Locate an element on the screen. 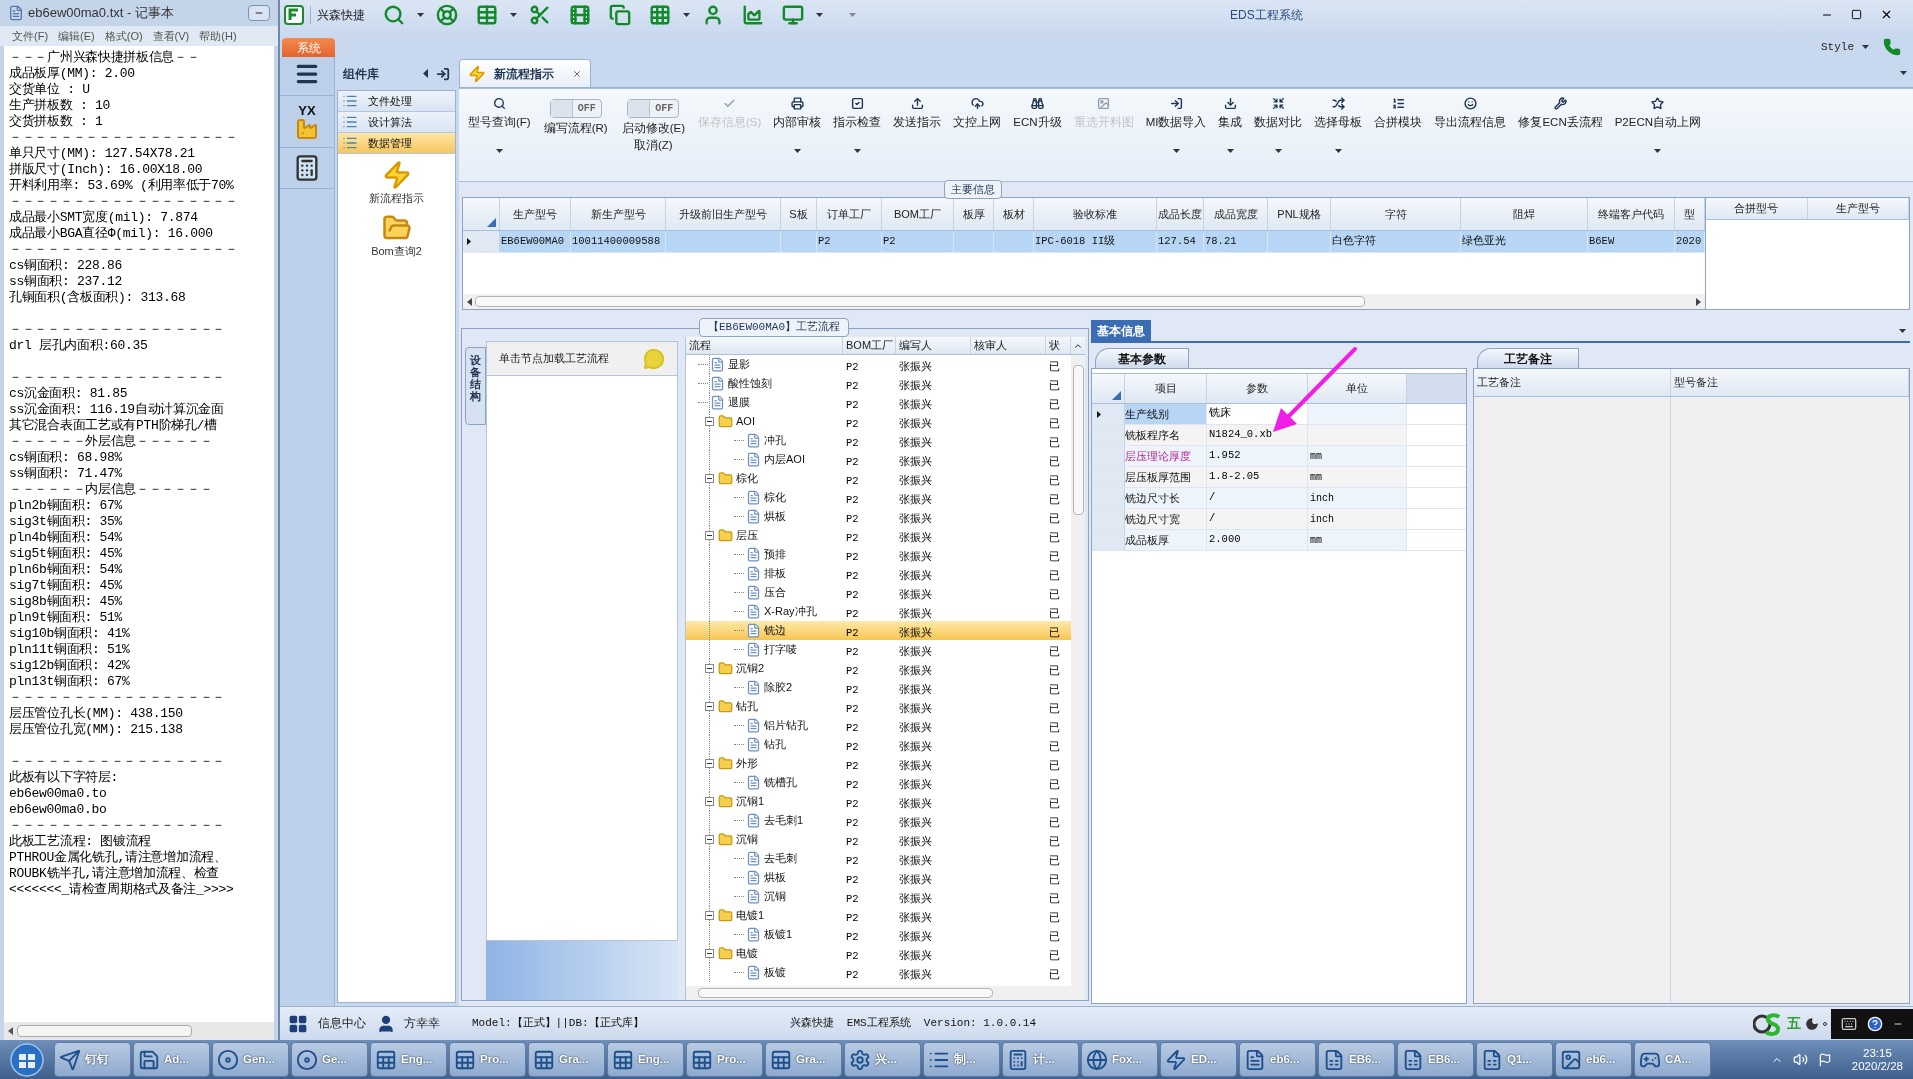 Image resolution: width=1913 pixels, height=1079 pixels. tree-row: 沉铜2 P2 张振兴 已 is located at coordinates (878, 668).